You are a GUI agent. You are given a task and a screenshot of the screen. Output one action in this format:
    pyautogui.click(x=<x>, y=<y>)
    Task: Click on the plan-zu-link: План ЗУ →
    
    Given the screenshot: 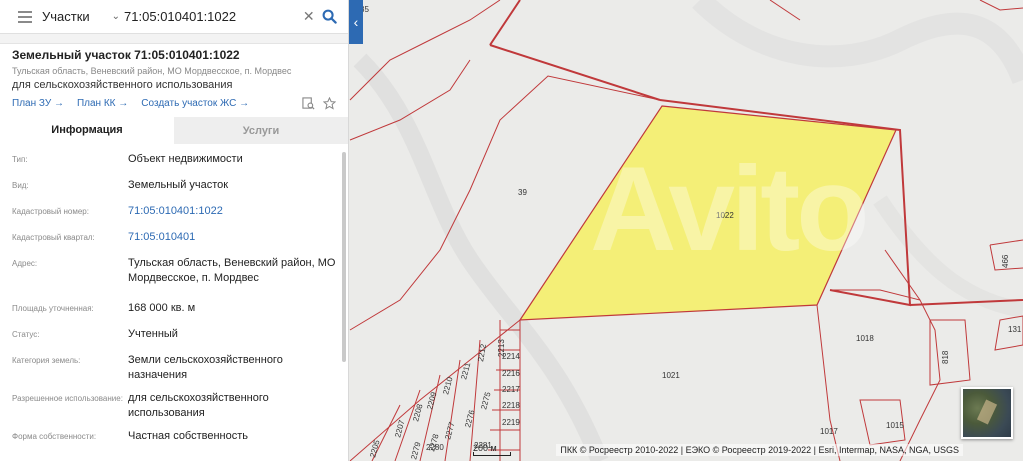 What is the action you would take?
    pyautogui.click(x=38, y=103)
    